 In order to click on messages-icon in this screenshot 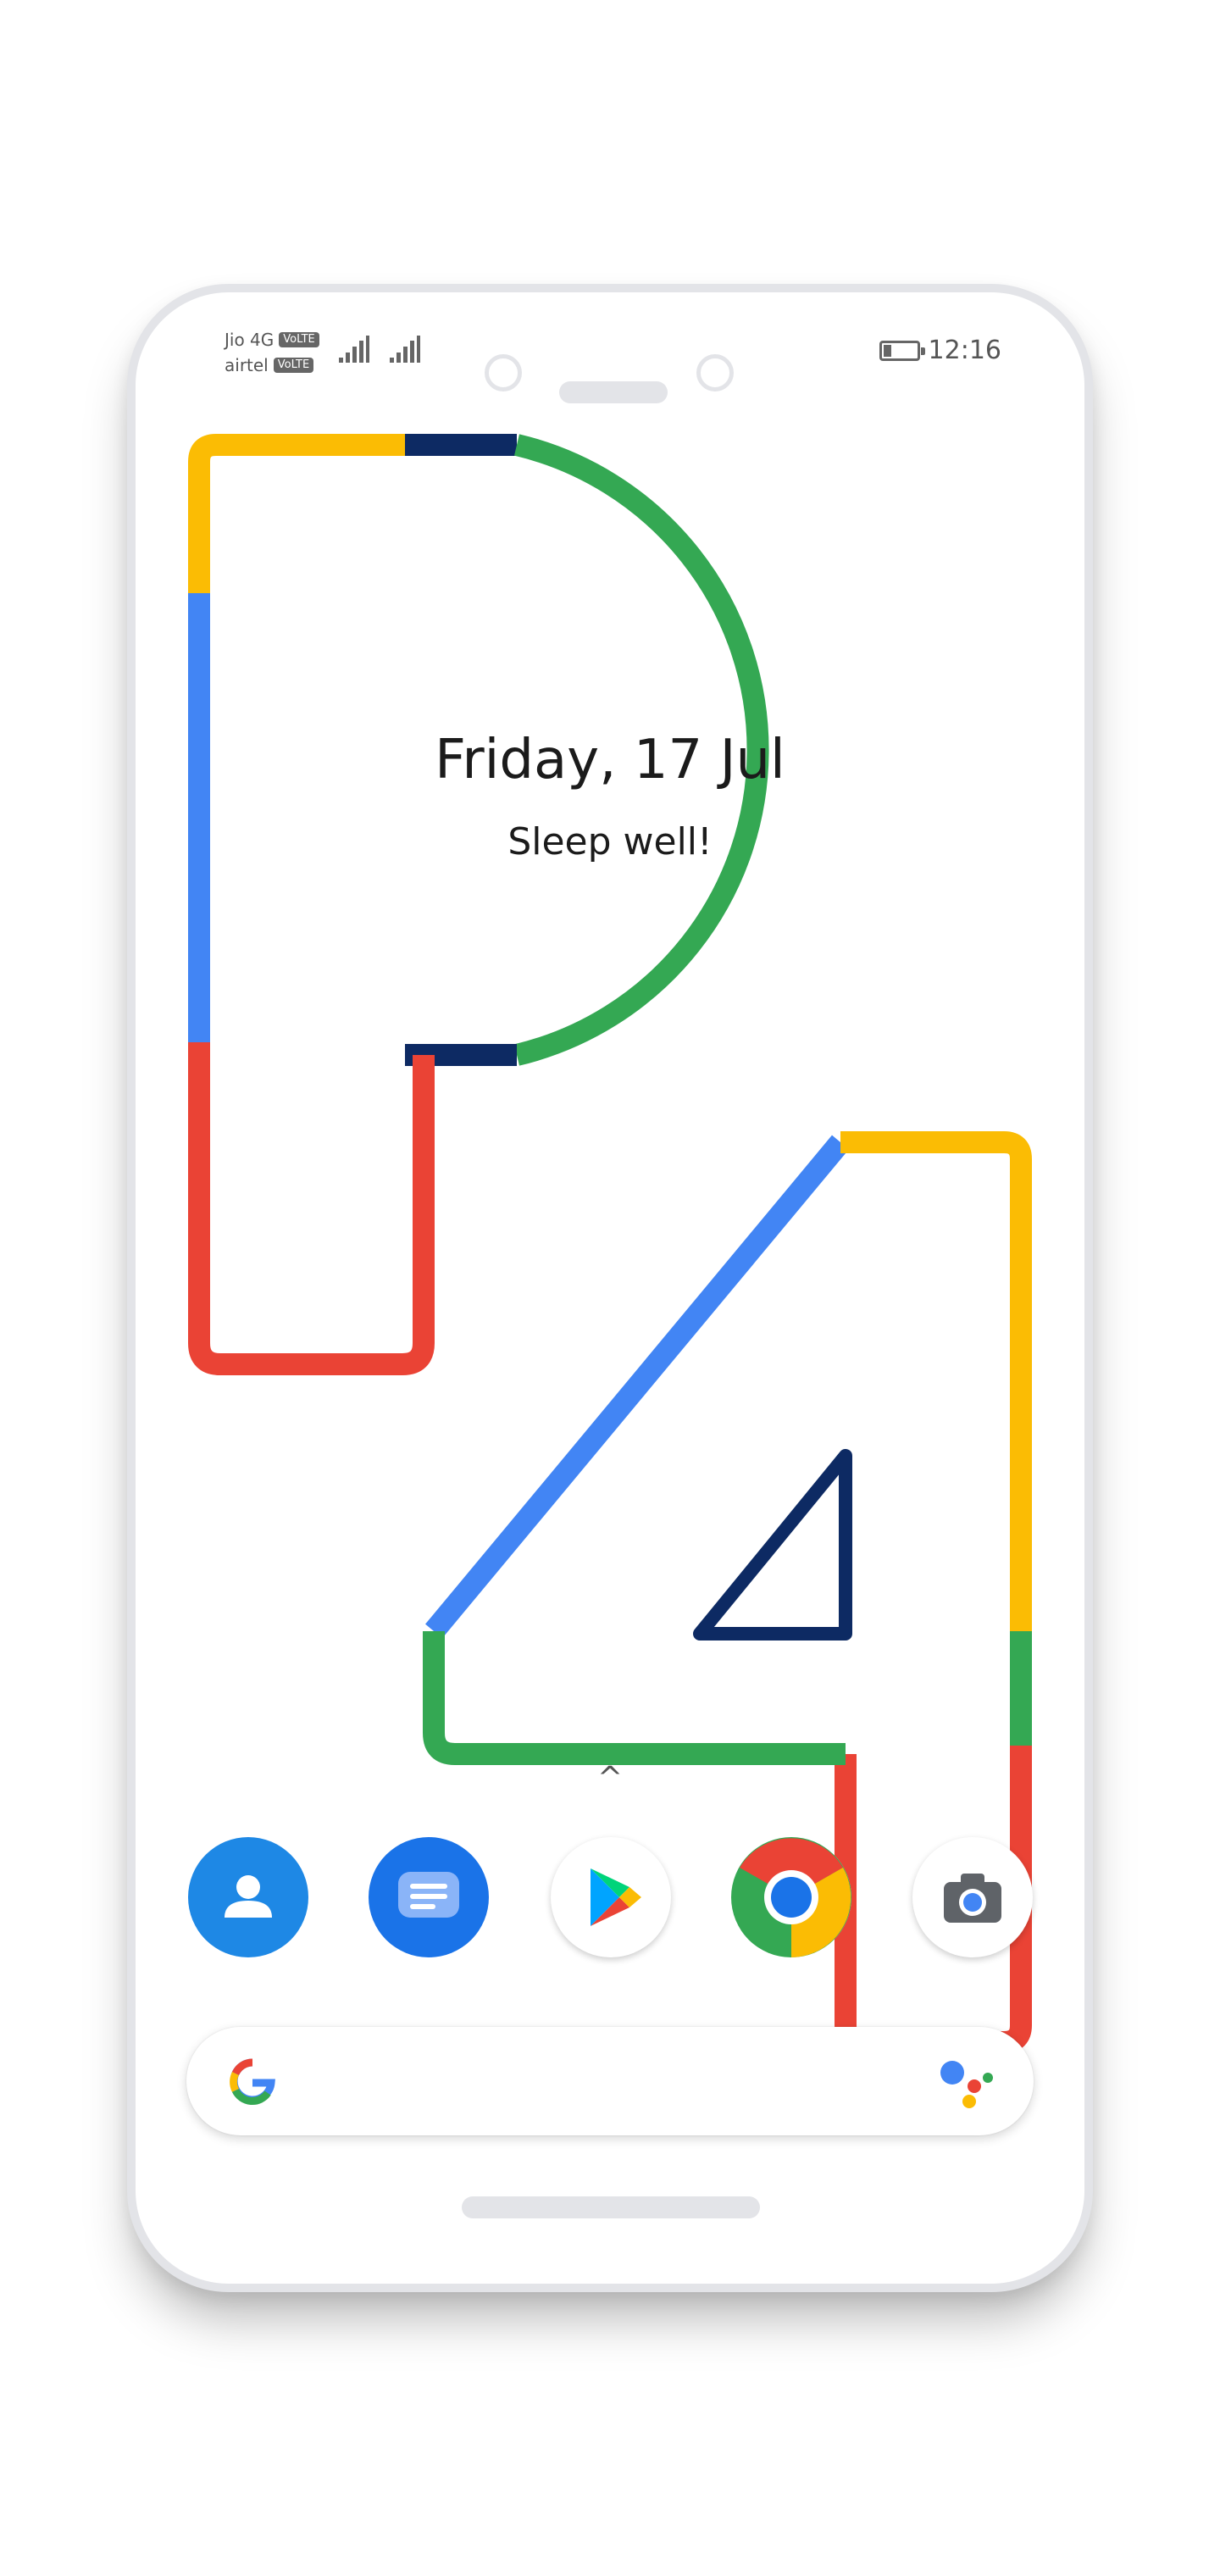, I will do `click(428, 1895)`.